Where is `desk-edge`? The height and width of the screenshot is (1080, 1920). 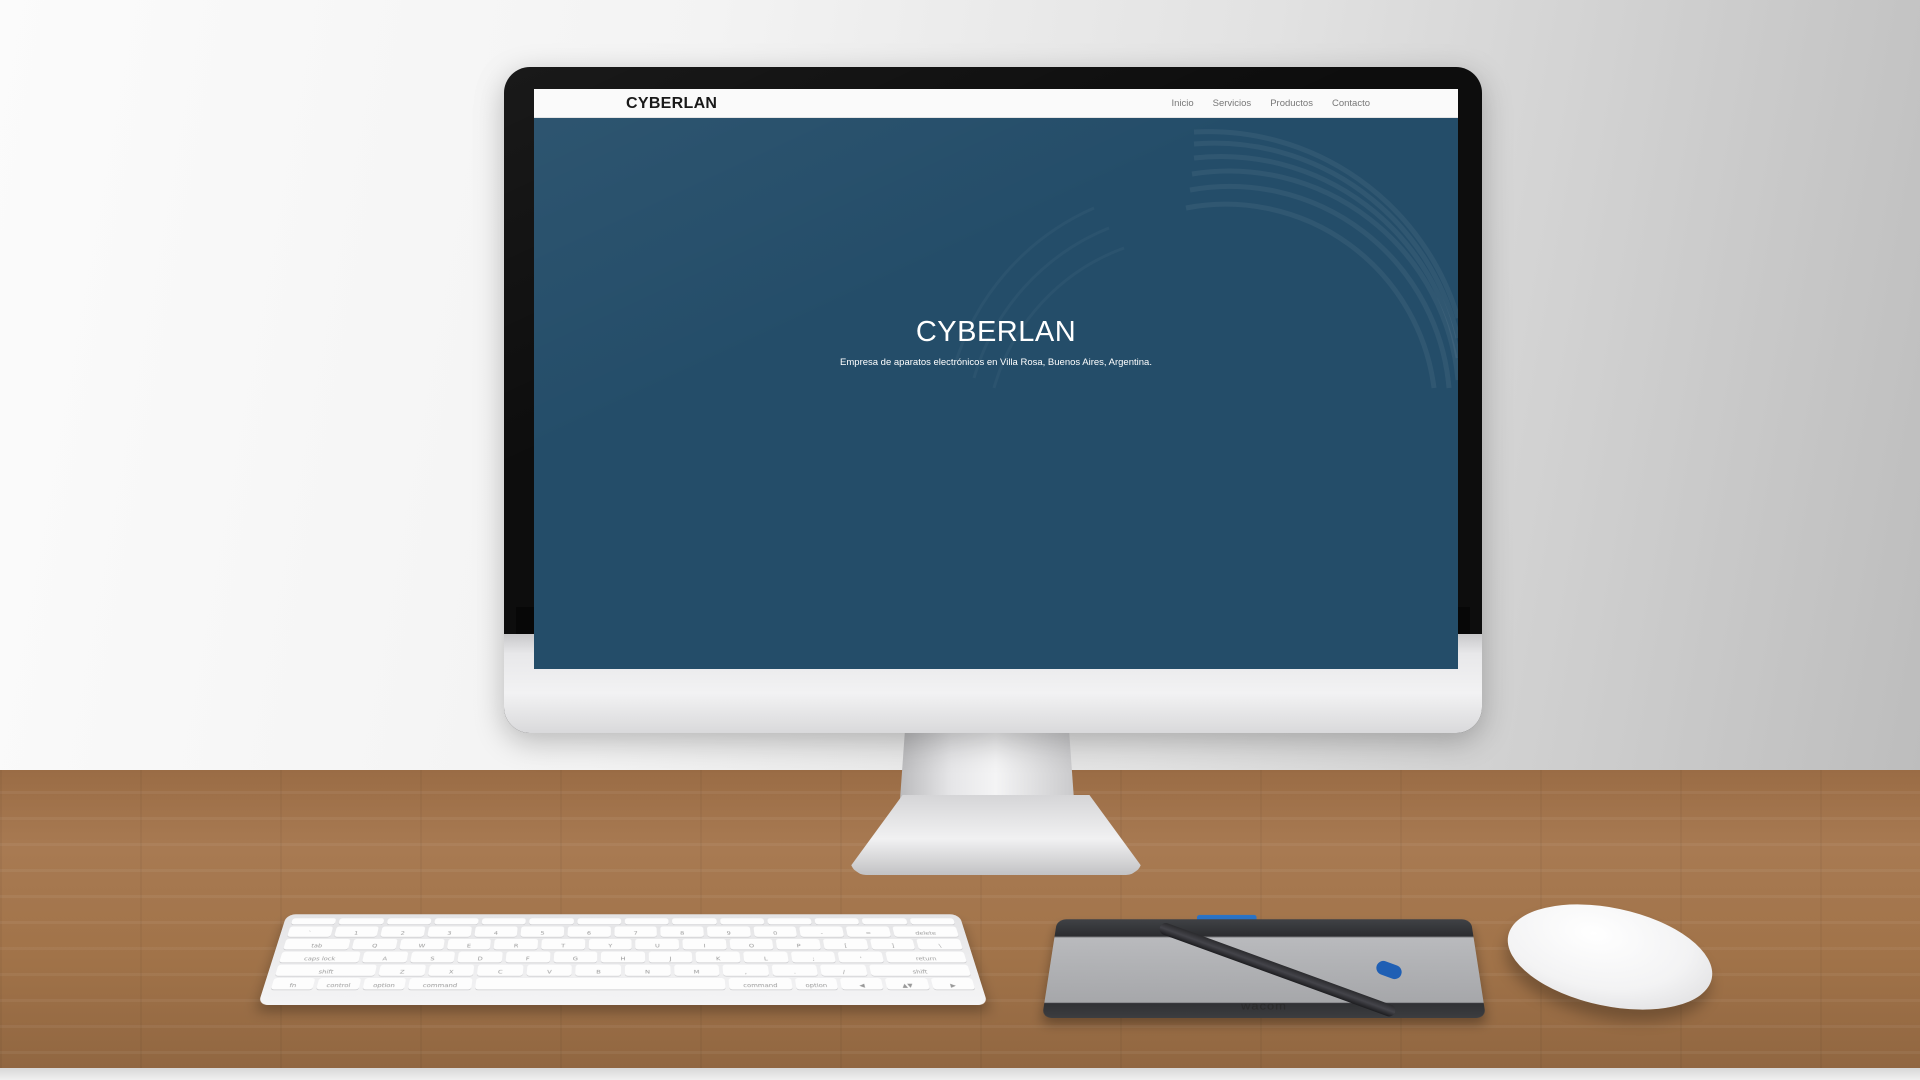 desk-edge is located at coordinates (960, 1074).